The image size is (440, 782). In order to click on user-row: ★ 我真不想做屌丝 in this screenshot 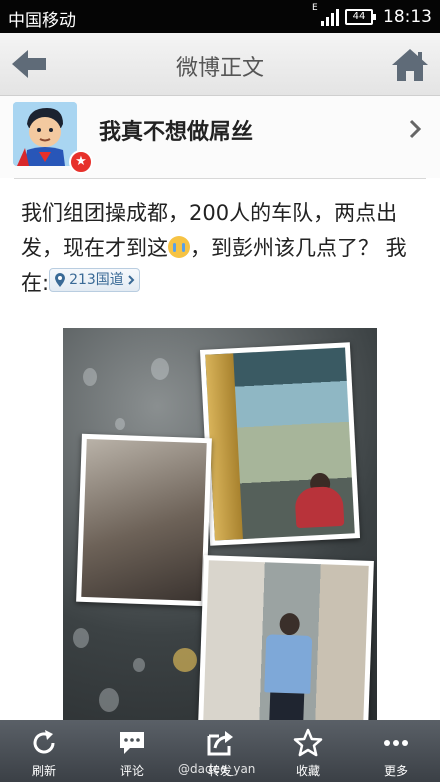, I will do `click(220, 137)`.